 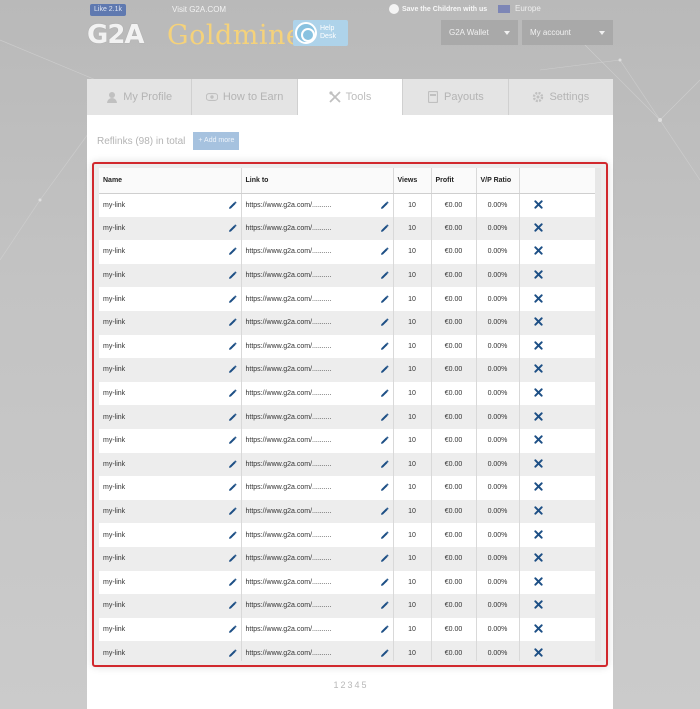 What do you see at coordinates (199, 9) in the screenshot?
I see `visit-g2a-link: Visit G2A.COM` at bounding box center [199, 9].